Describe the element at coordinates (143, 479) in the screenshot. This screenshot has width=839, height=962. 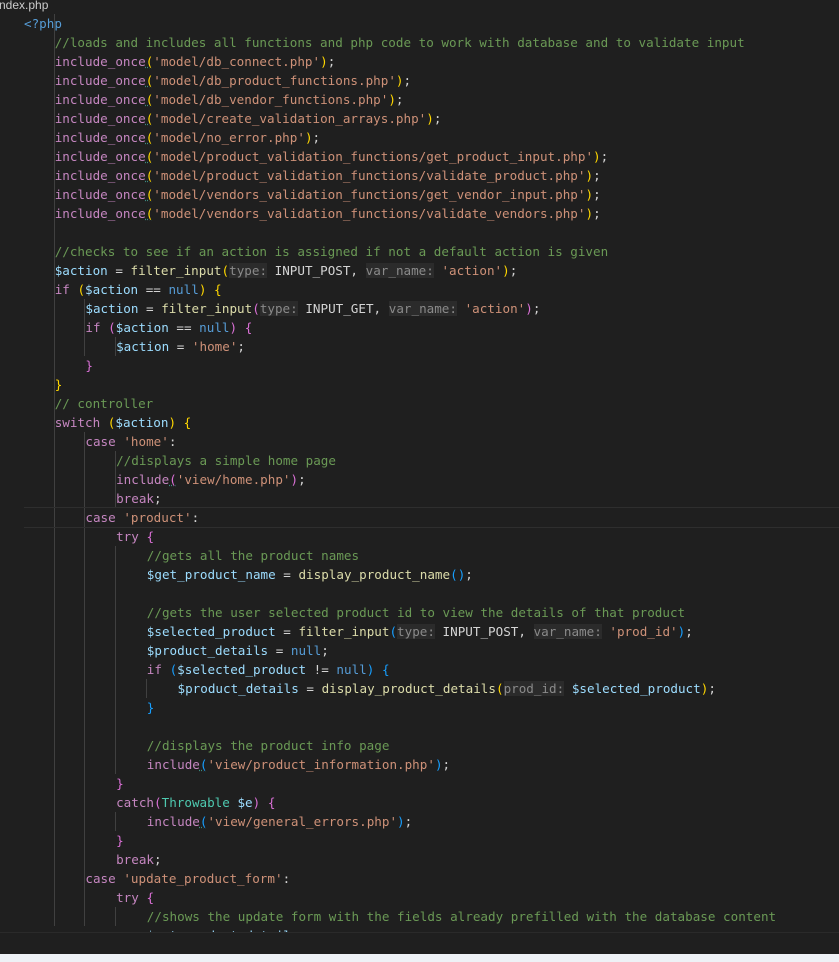
I see `code-token: include` at that location.